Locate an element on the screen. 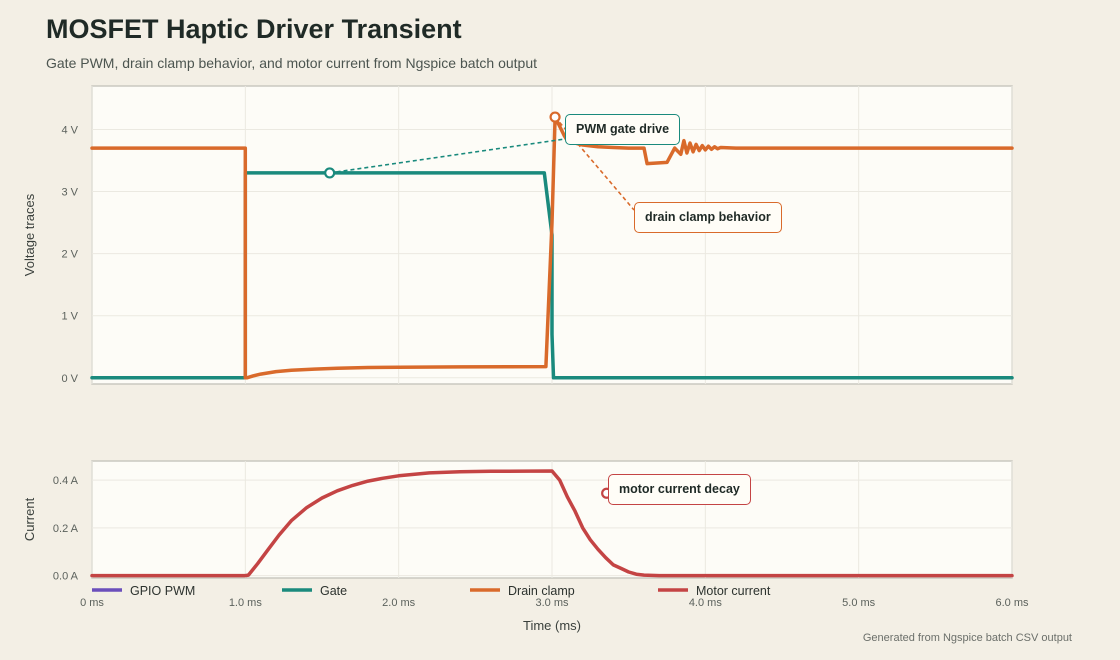  annotation-motor-current-decay: motor current decay is located at coordinates (679, 489).